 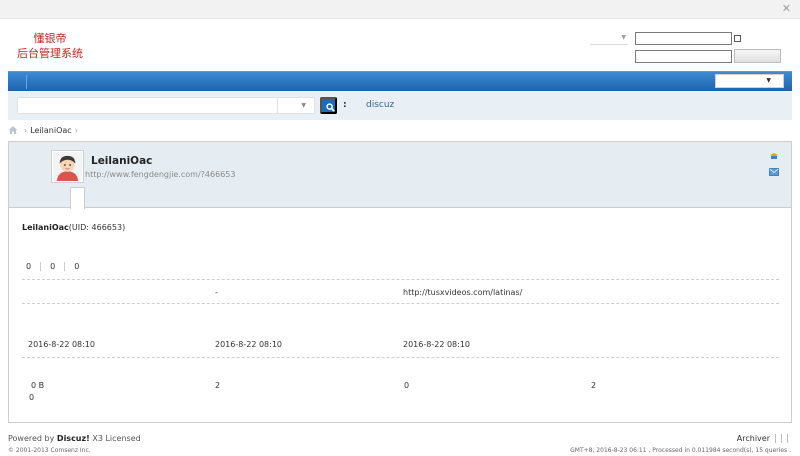 What do you see at coordinates (122, 161) in the screenshot?
I see `profile-username: LeilaniOac` at bounding box center [122, 161].